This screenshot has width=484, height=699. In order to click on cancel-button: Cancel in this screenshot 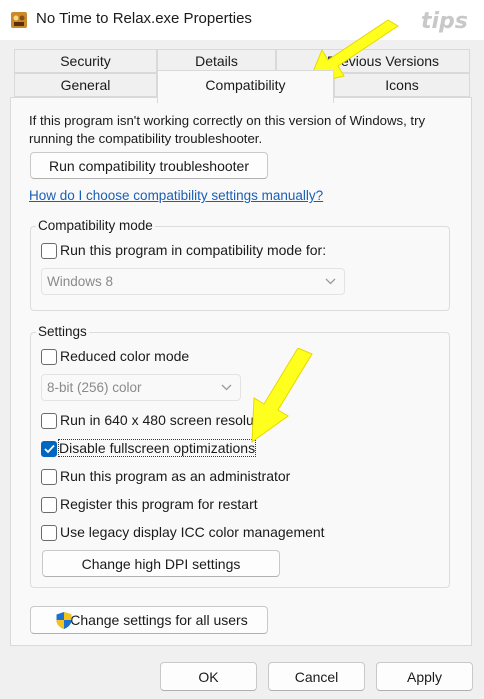, I will do `click(316, 676)`.